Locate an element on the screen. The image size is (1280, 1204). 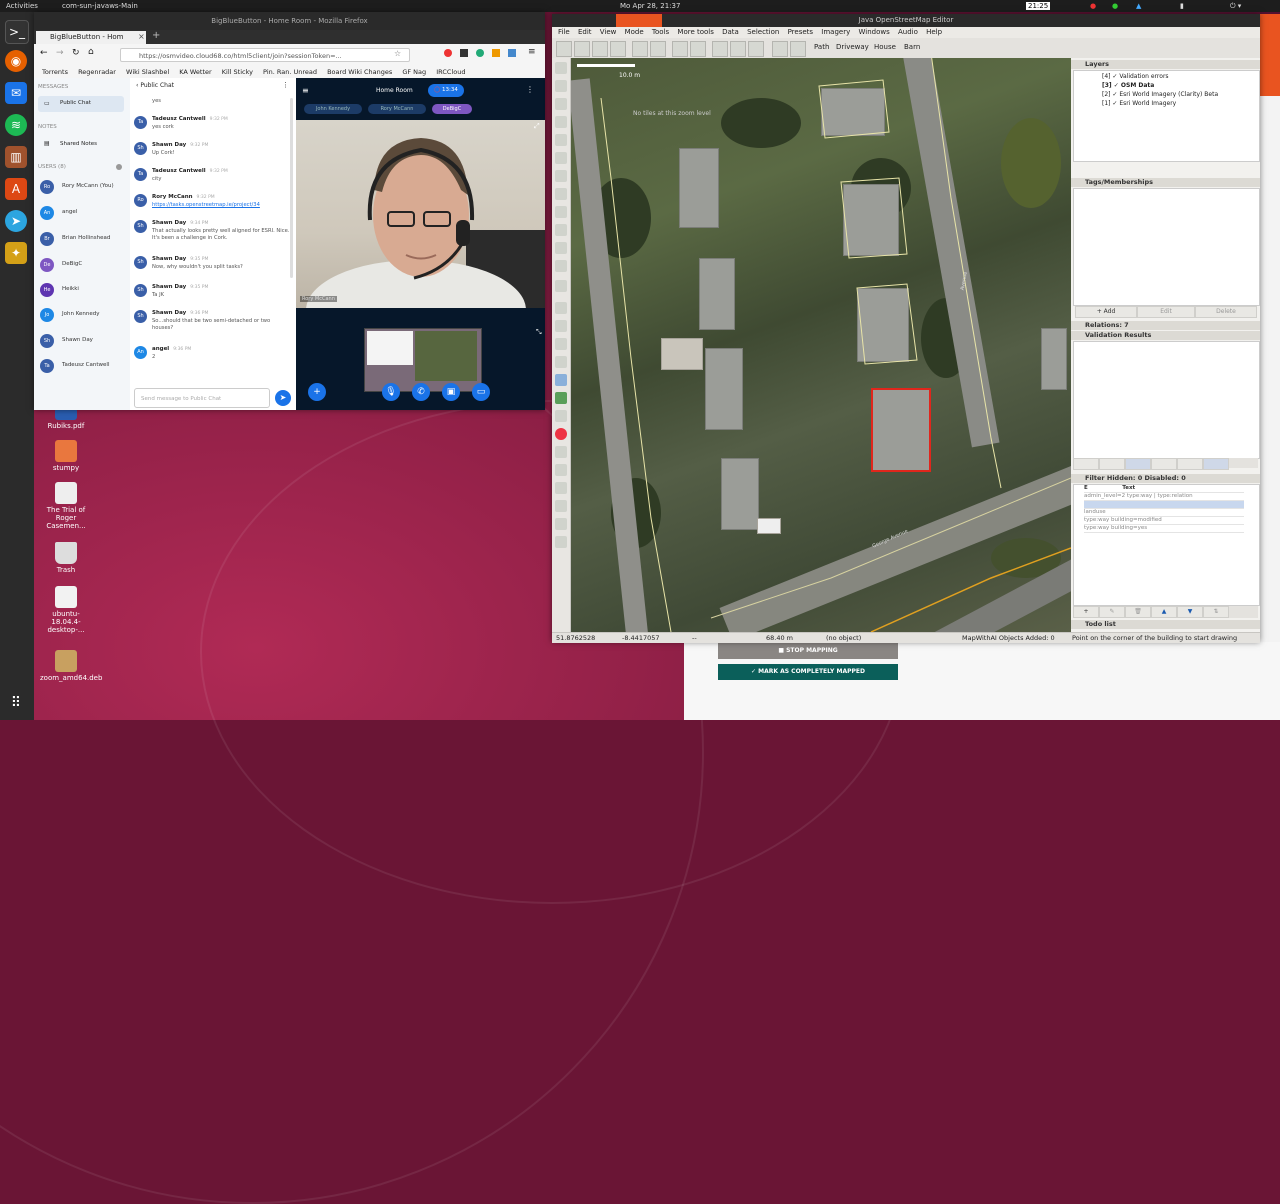
split-way-icon is located at coordinates (561, 248).